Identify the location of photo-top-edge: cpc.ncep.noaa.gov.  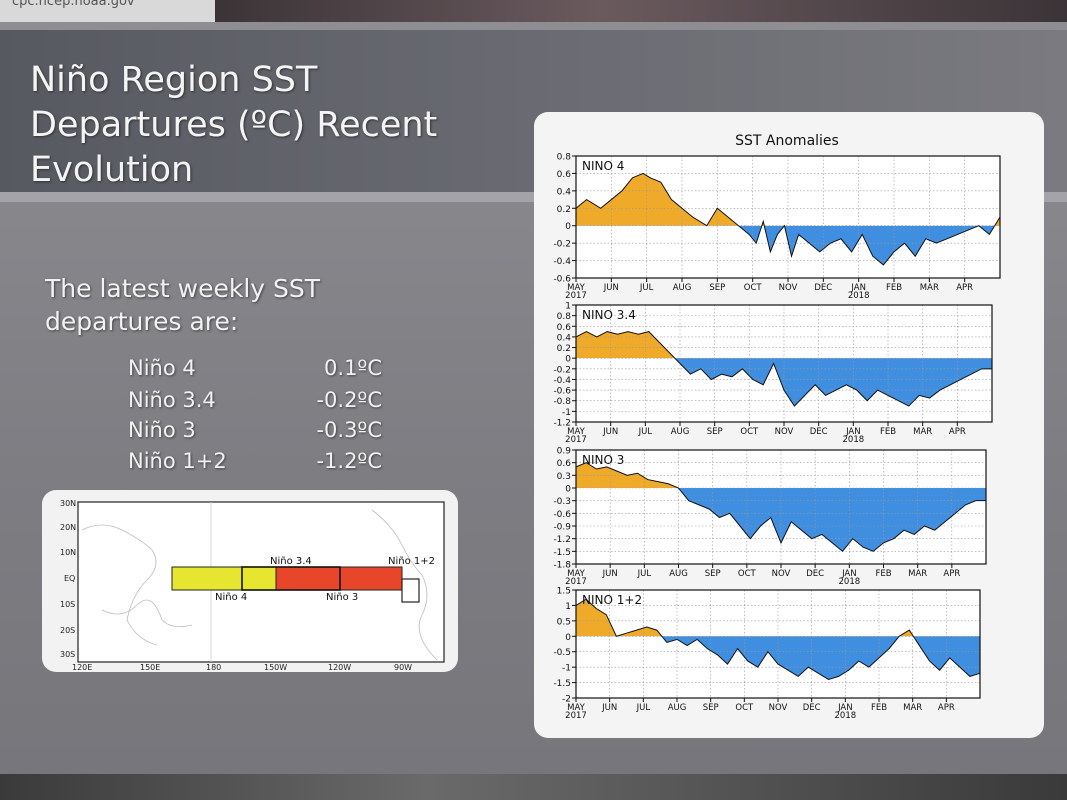
(533, 11).